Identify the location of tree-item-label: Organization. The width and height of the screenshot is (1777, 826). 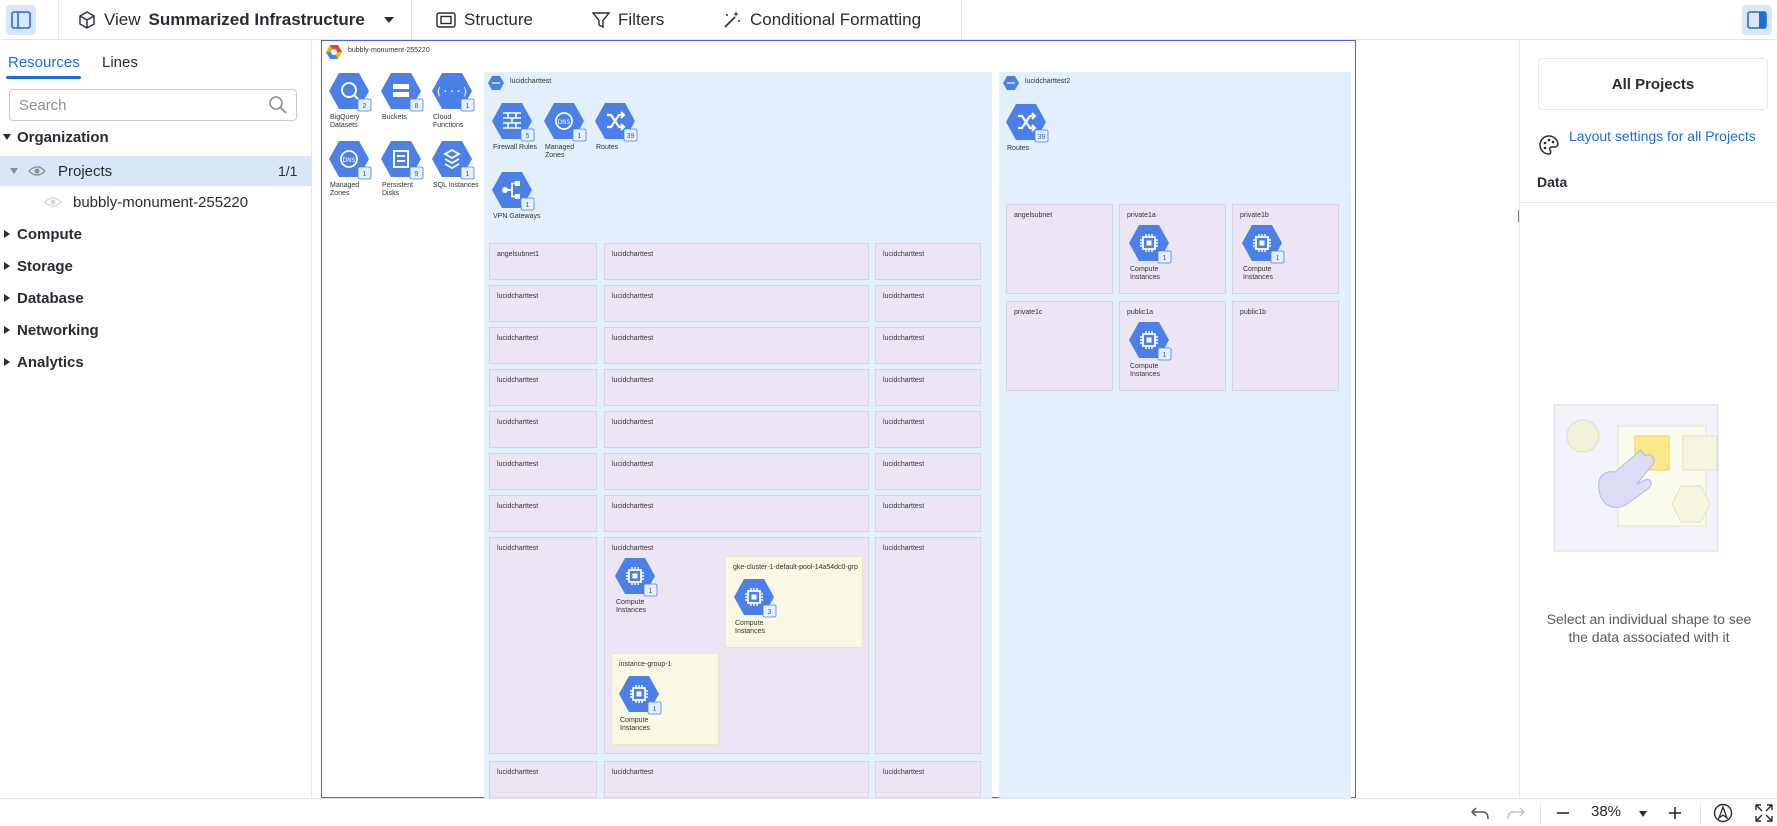
(63, 137).